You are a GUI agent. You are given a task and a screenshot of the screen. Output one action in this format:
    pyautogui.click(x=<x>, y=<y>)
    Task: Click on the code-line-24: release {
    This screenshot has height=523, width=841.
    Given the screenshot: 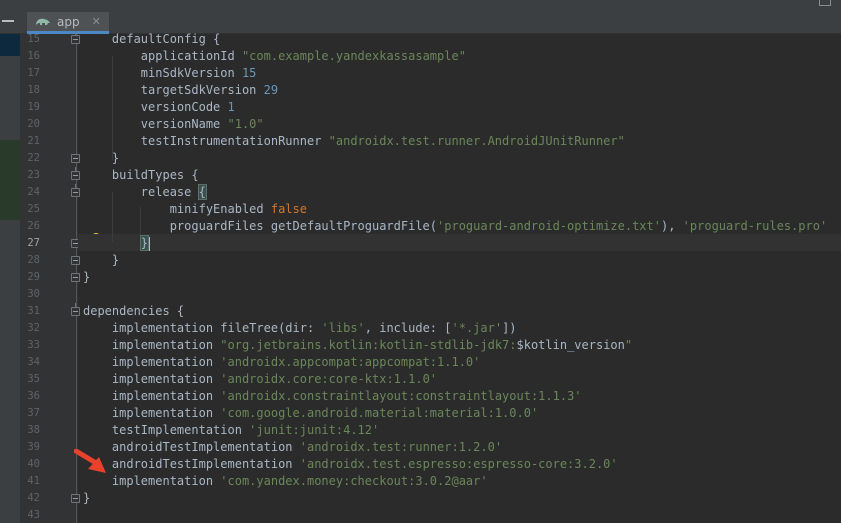 What is the action you would take?
    pyautogui.click(x=145, y=192)
    